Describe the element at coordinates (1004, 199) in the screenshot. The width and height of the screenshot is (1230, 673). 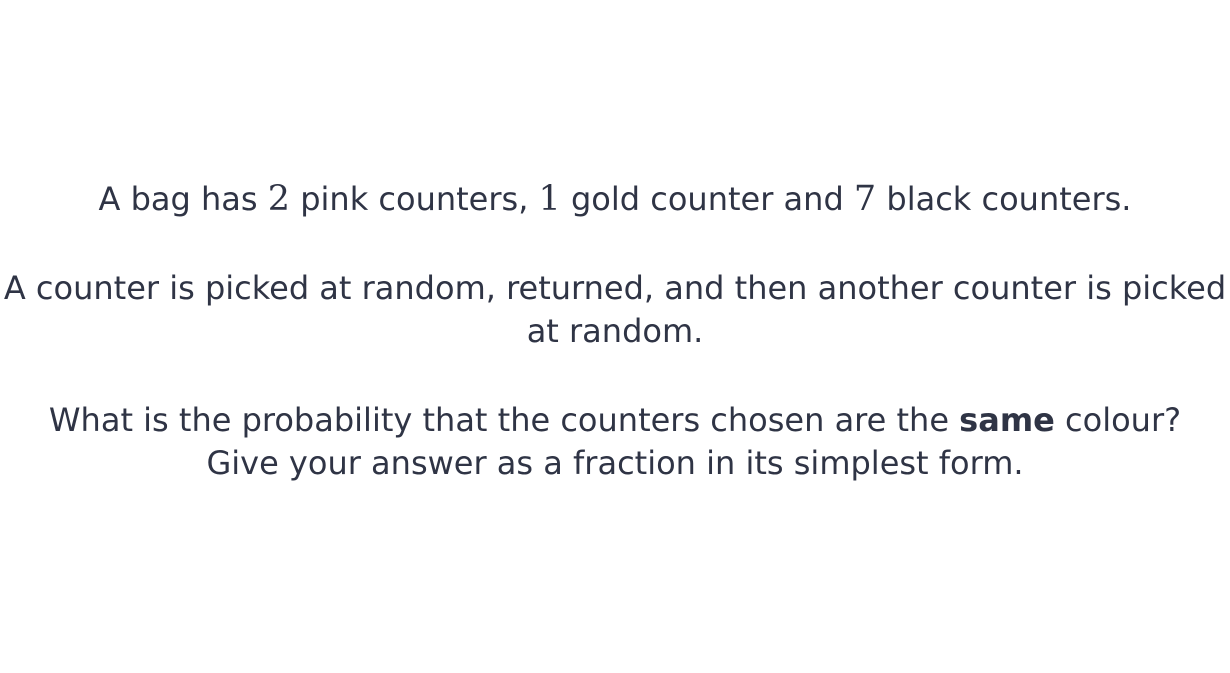
I see `question-text-segment: black counters.` at that location.